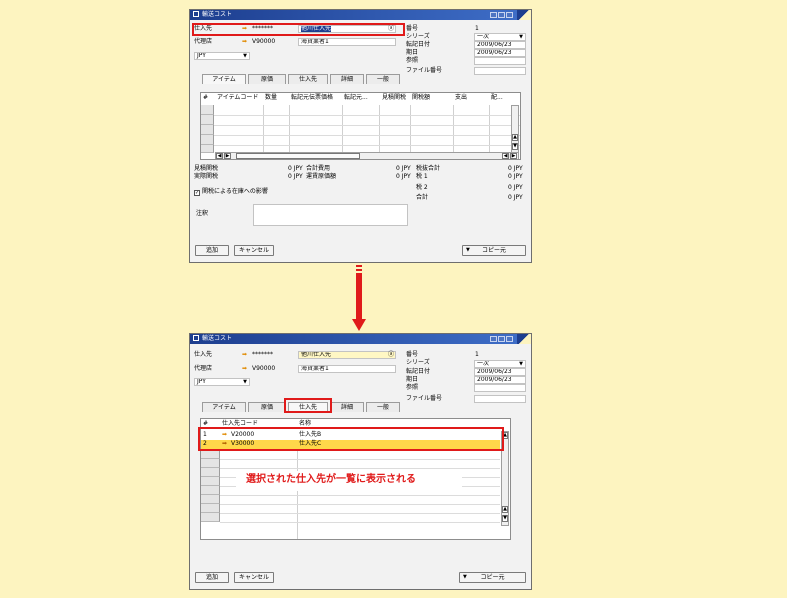 This screenshot has width=787, height=598. I want to click on total-freight-label: 運賃原価額, so click(321, 176).